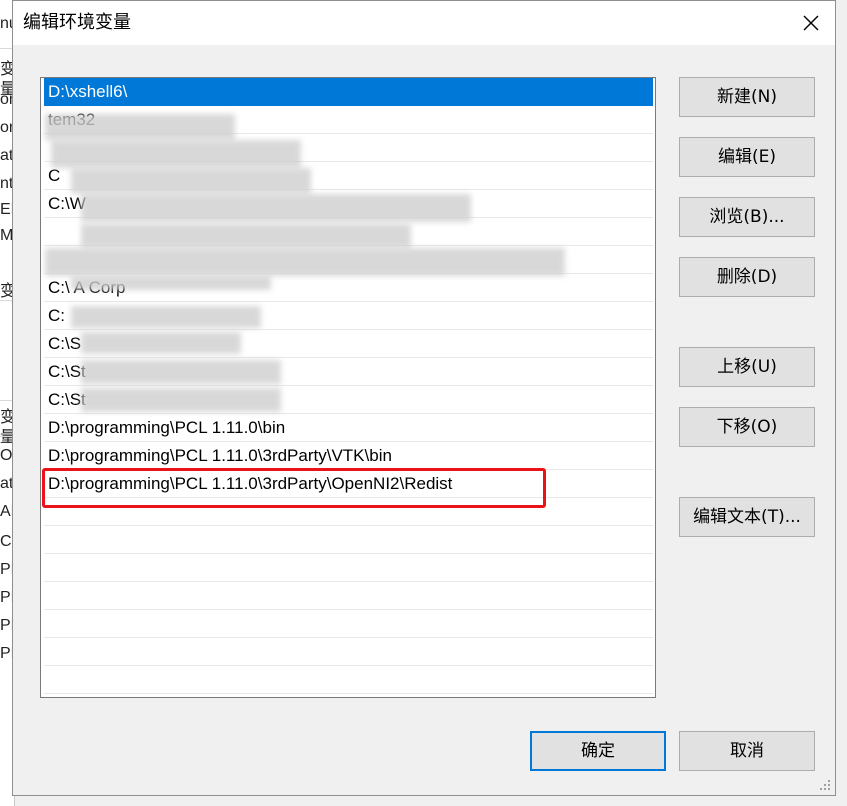 Image resolution: width=847 pixels, height=806 pixels. I want to click on move-up-button: 上移(U), so click(747, 367).